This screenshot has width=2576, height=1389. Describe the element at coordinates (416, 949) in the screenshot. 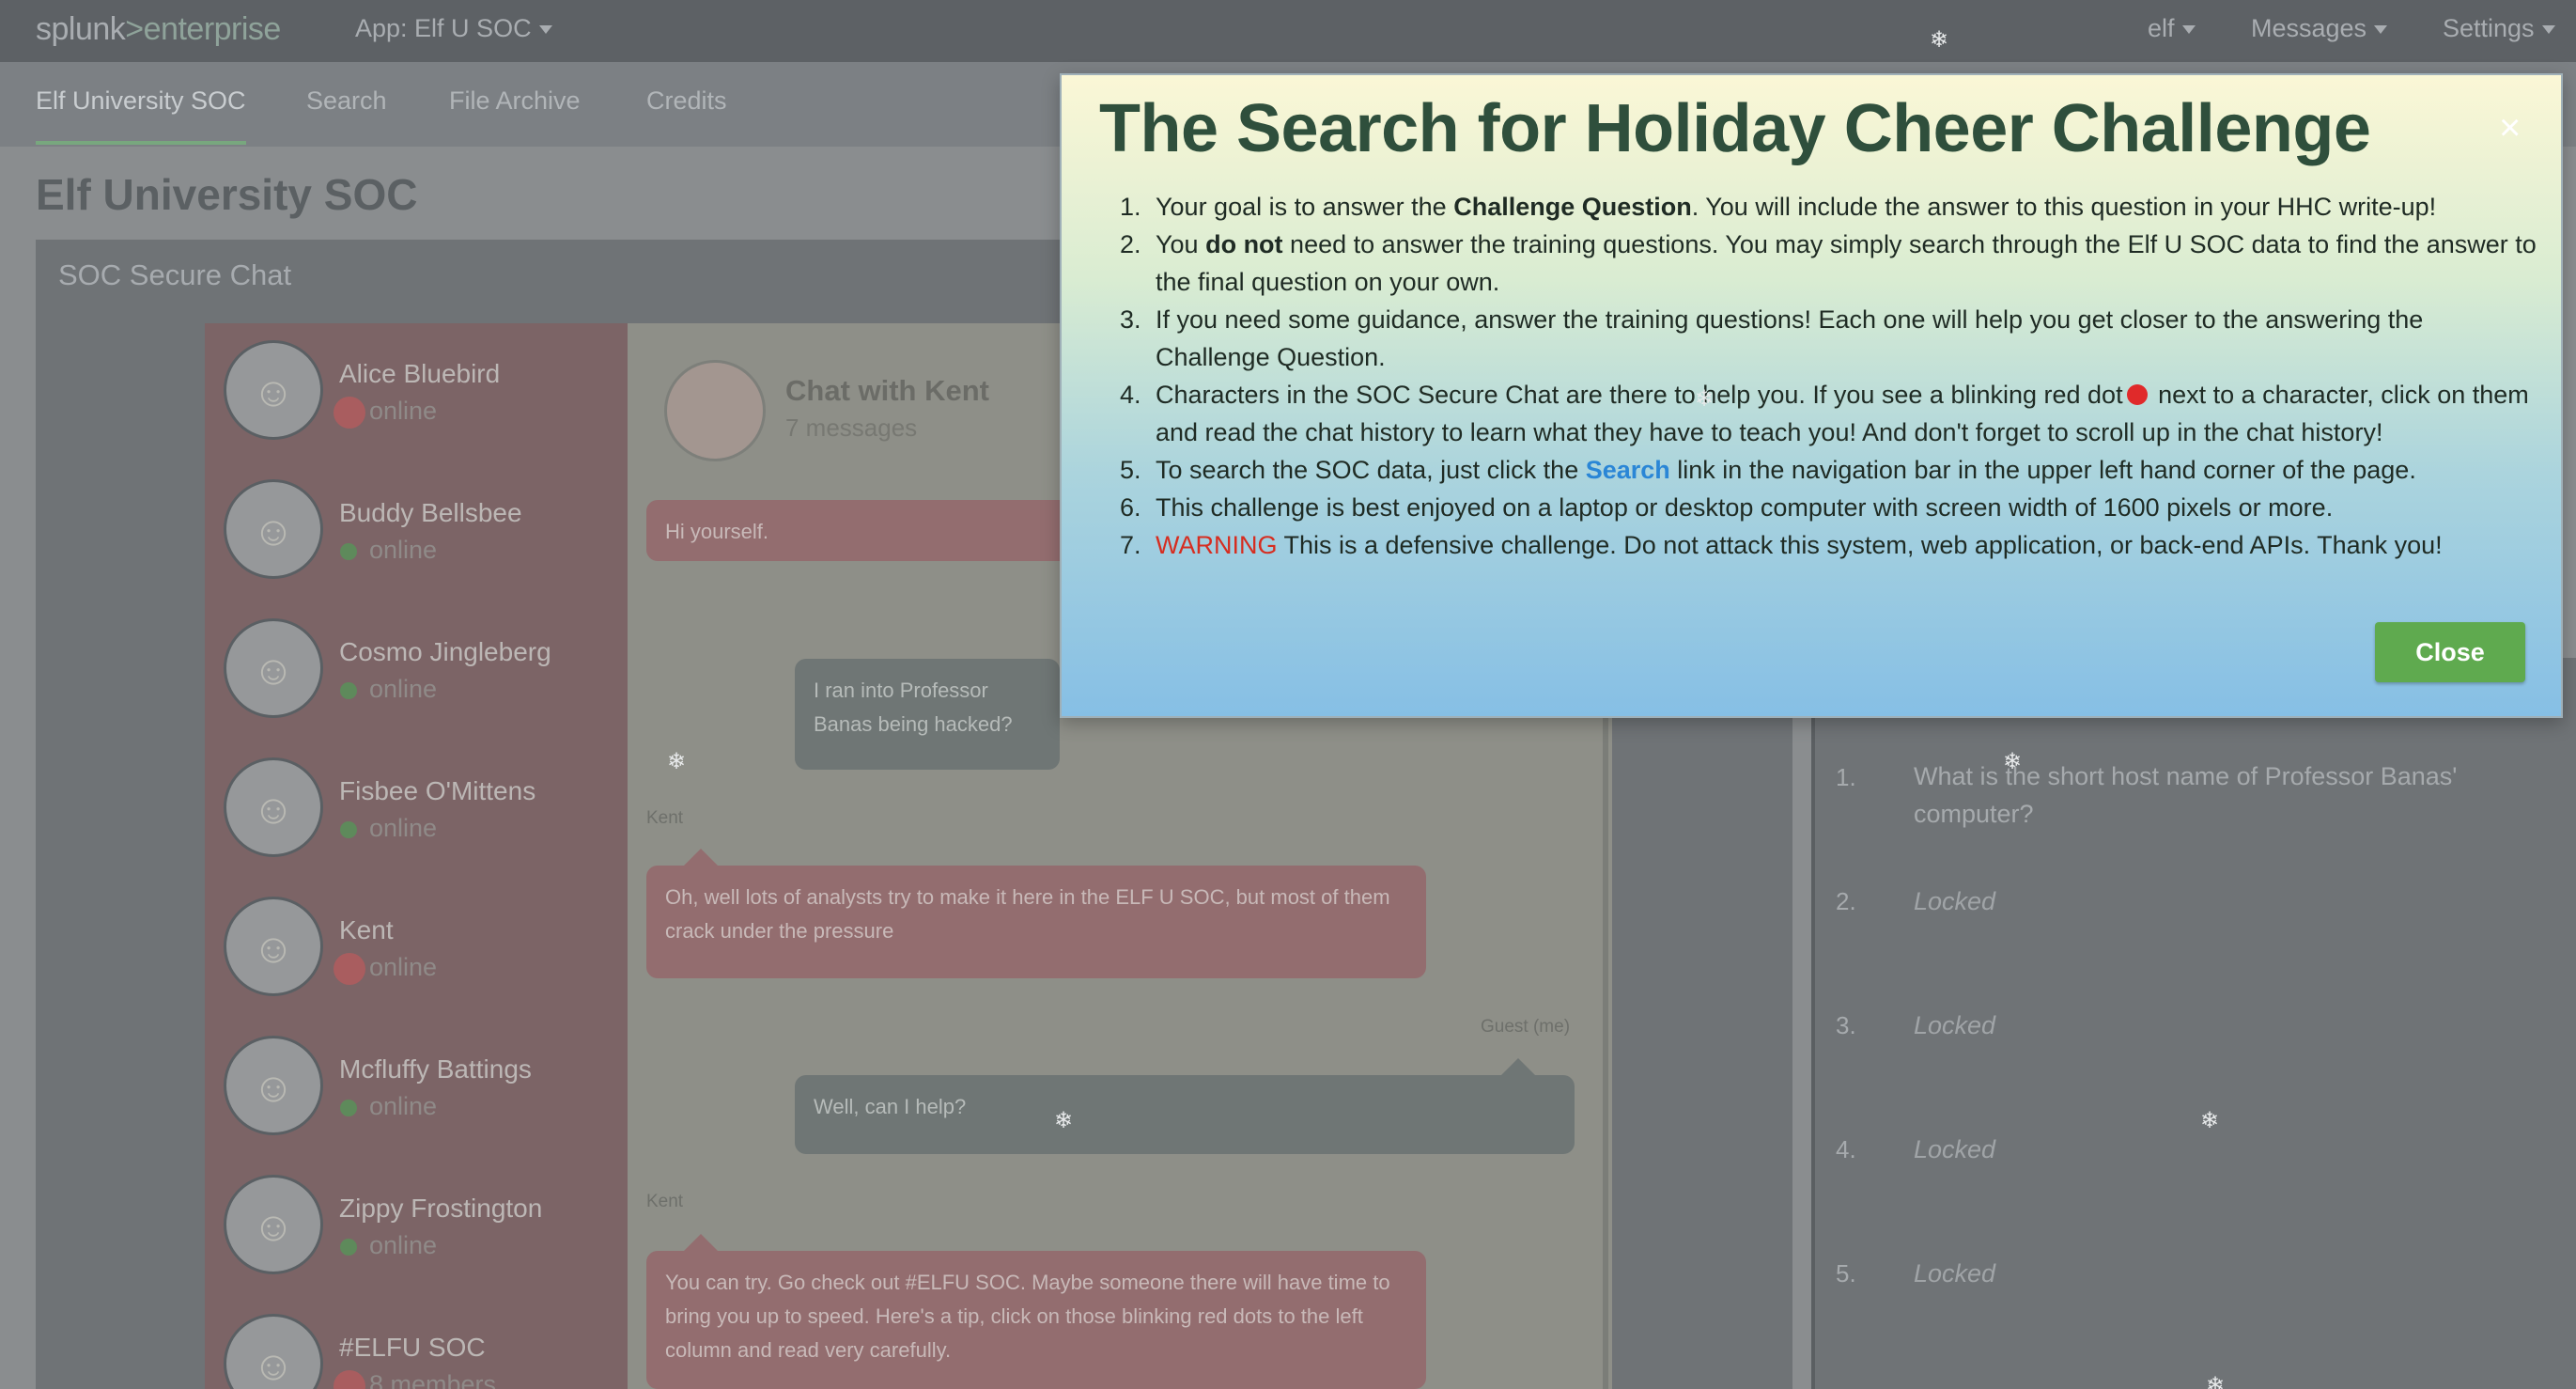

I see `contact-kent: ☺ Kent online` at that location.